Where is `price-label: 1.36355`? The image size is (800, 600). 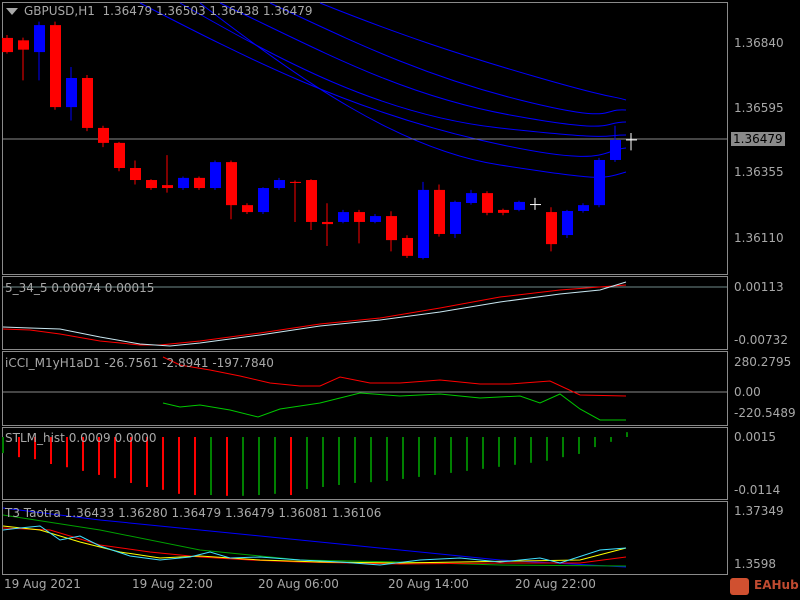
price-label: 1.36355 is located at coordinates (759, 172).